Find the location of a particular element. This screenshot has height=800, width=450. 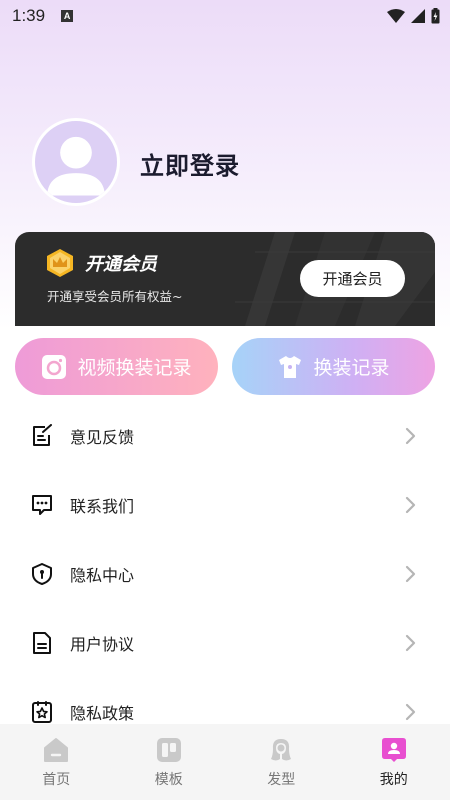

nav-profile: 我的 is located at coordinates (394, 762).